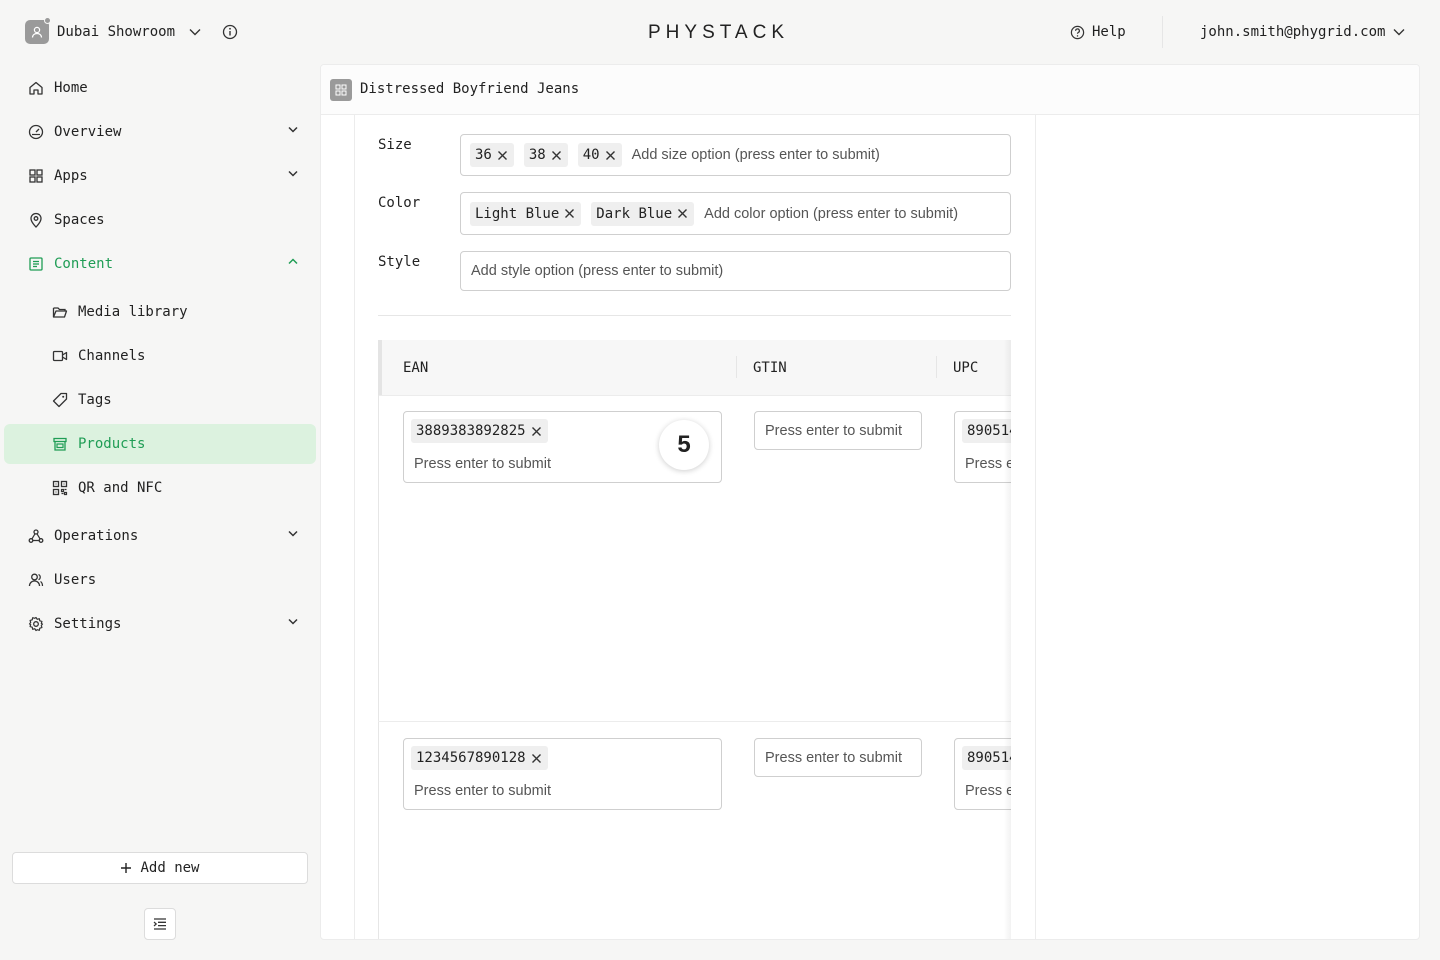 This screenshot has width=1440, height=960. I want to click on indent-icon, so click(159, 924).